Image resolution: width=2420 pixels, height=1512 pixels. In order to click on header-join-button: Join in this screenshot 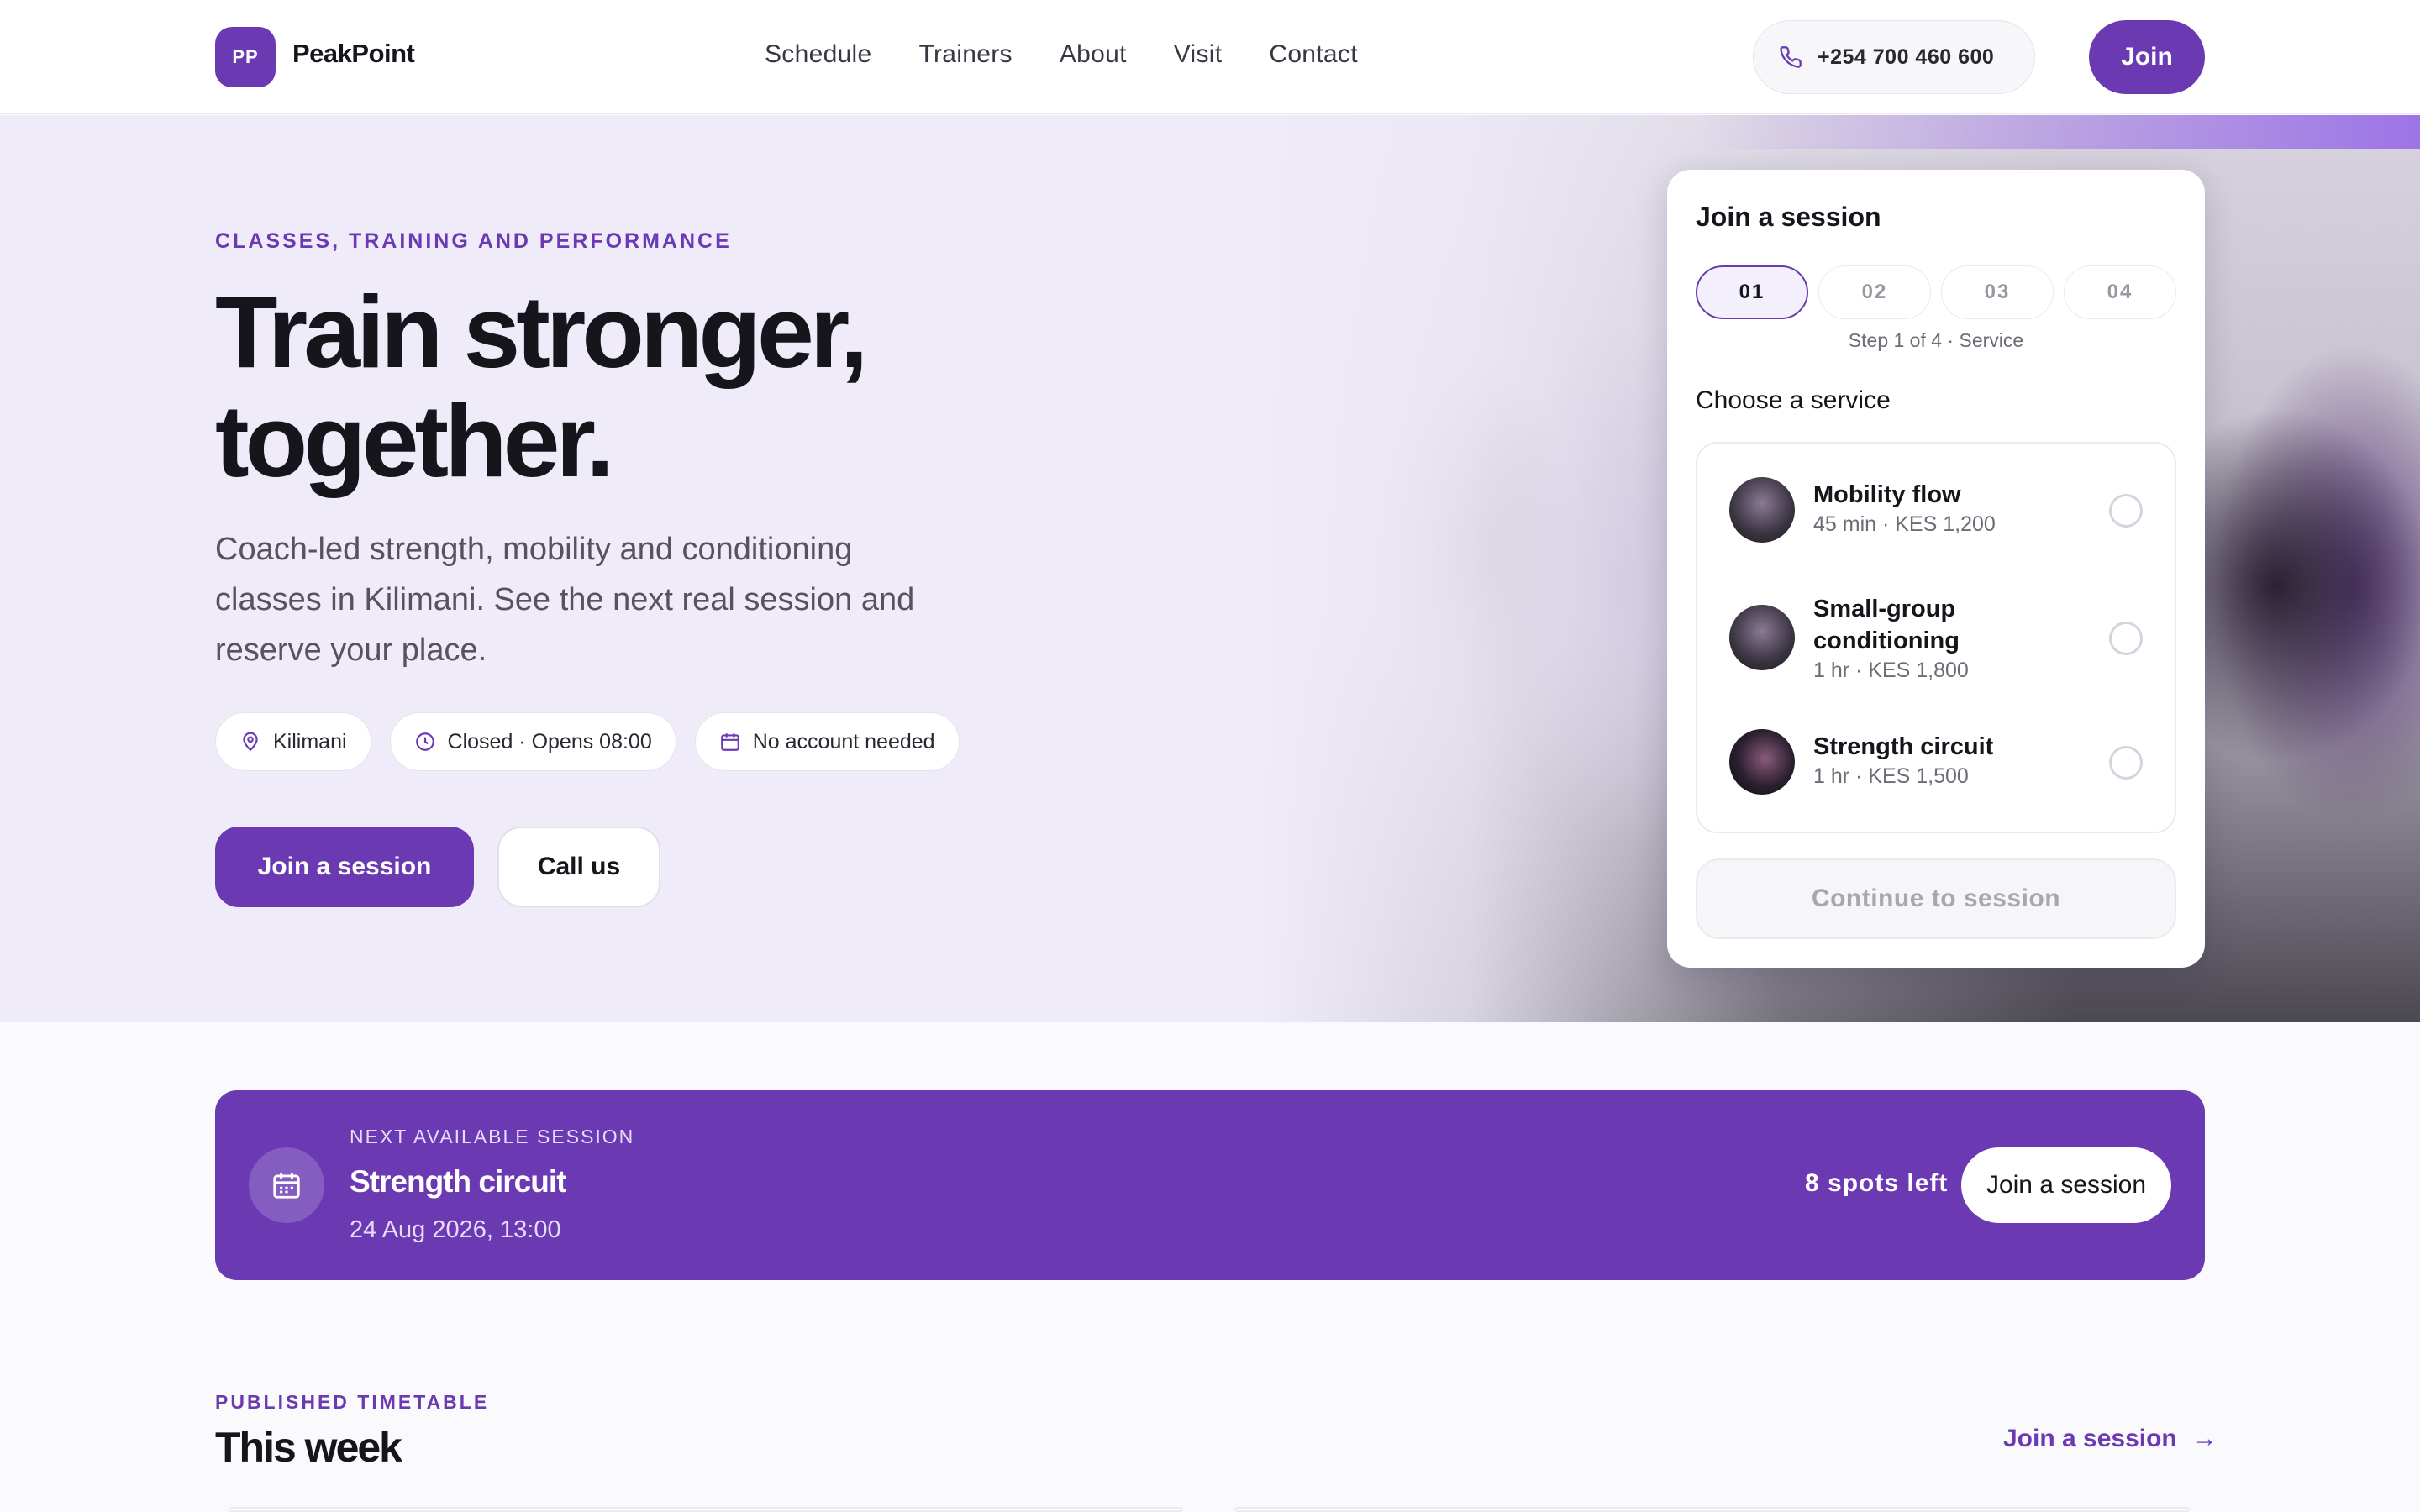, I will do `click(2147, 57)`.